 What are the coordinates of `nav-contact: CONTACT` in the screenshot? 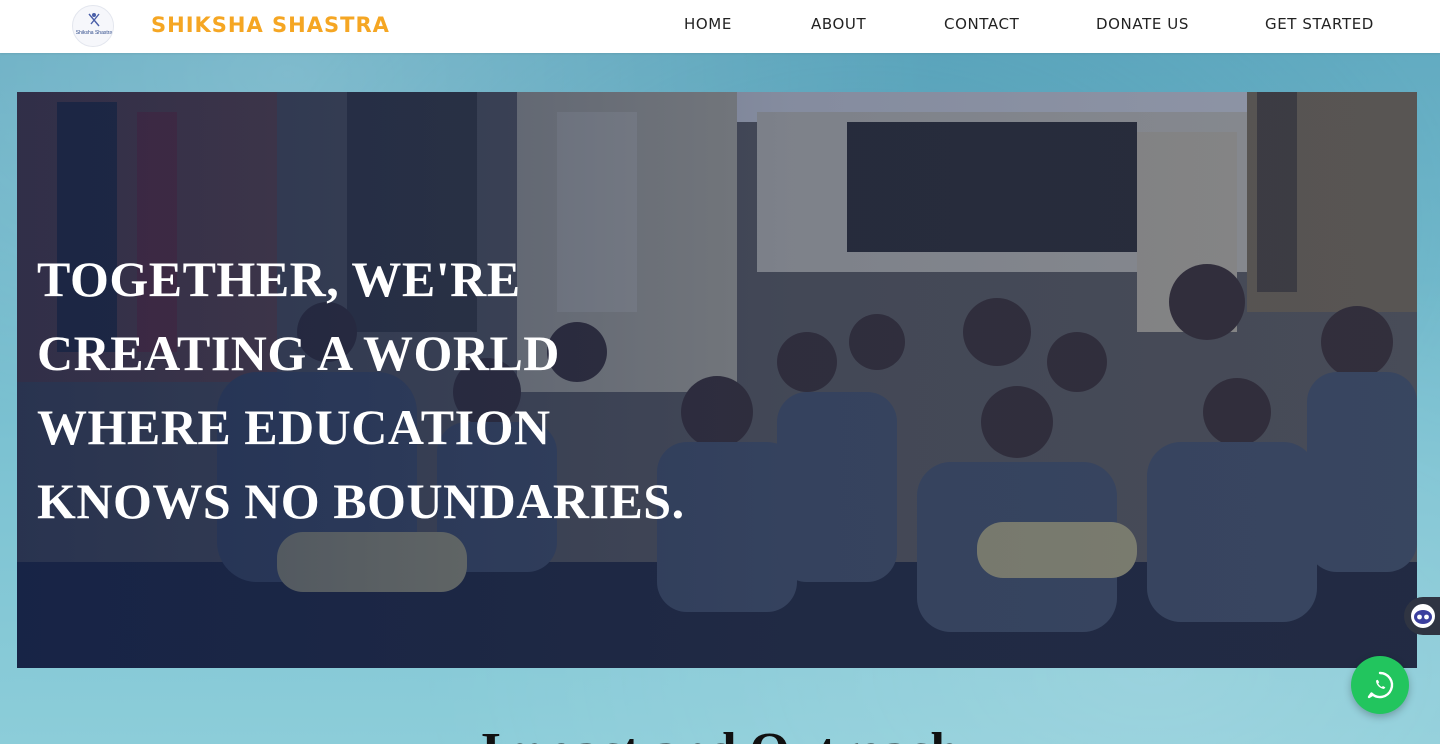 It's located at (981, 24).